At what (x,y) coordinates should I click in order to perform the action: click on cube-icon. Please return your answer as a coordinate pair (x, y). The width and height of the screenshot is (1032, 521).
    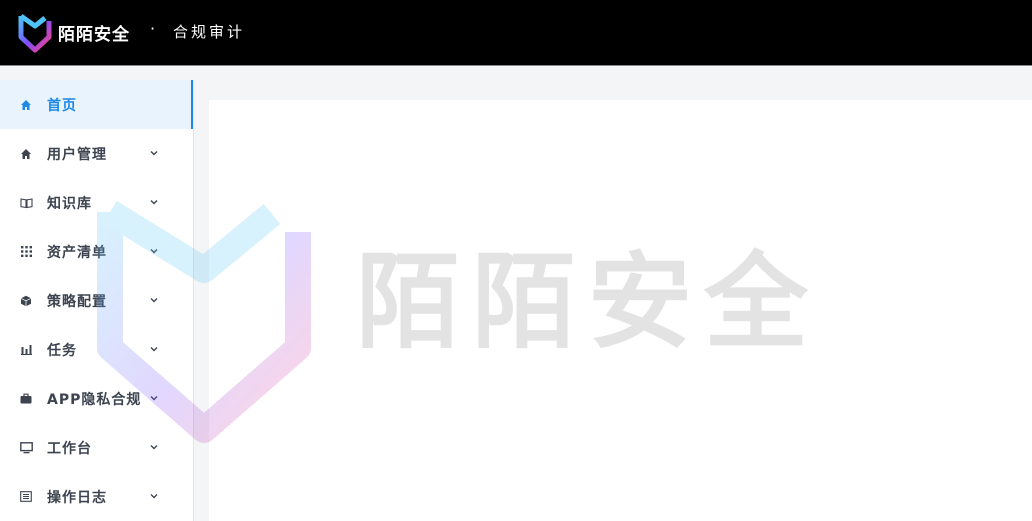
    Looking at the image, I should click on (26, 301).